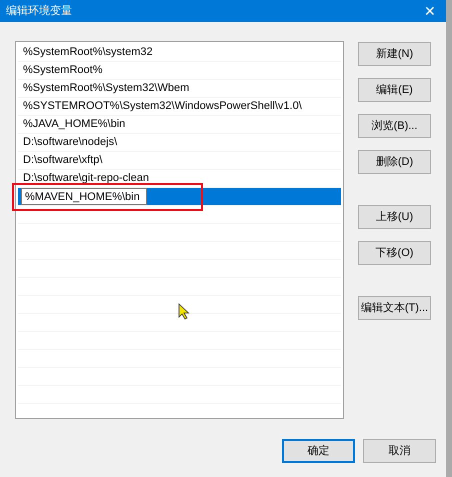 This screenshot has height=477, width=452. Describe the element at coordinates (179, 161) in the screenshot. I see `list-item: D:\software\xftp\` at that location.